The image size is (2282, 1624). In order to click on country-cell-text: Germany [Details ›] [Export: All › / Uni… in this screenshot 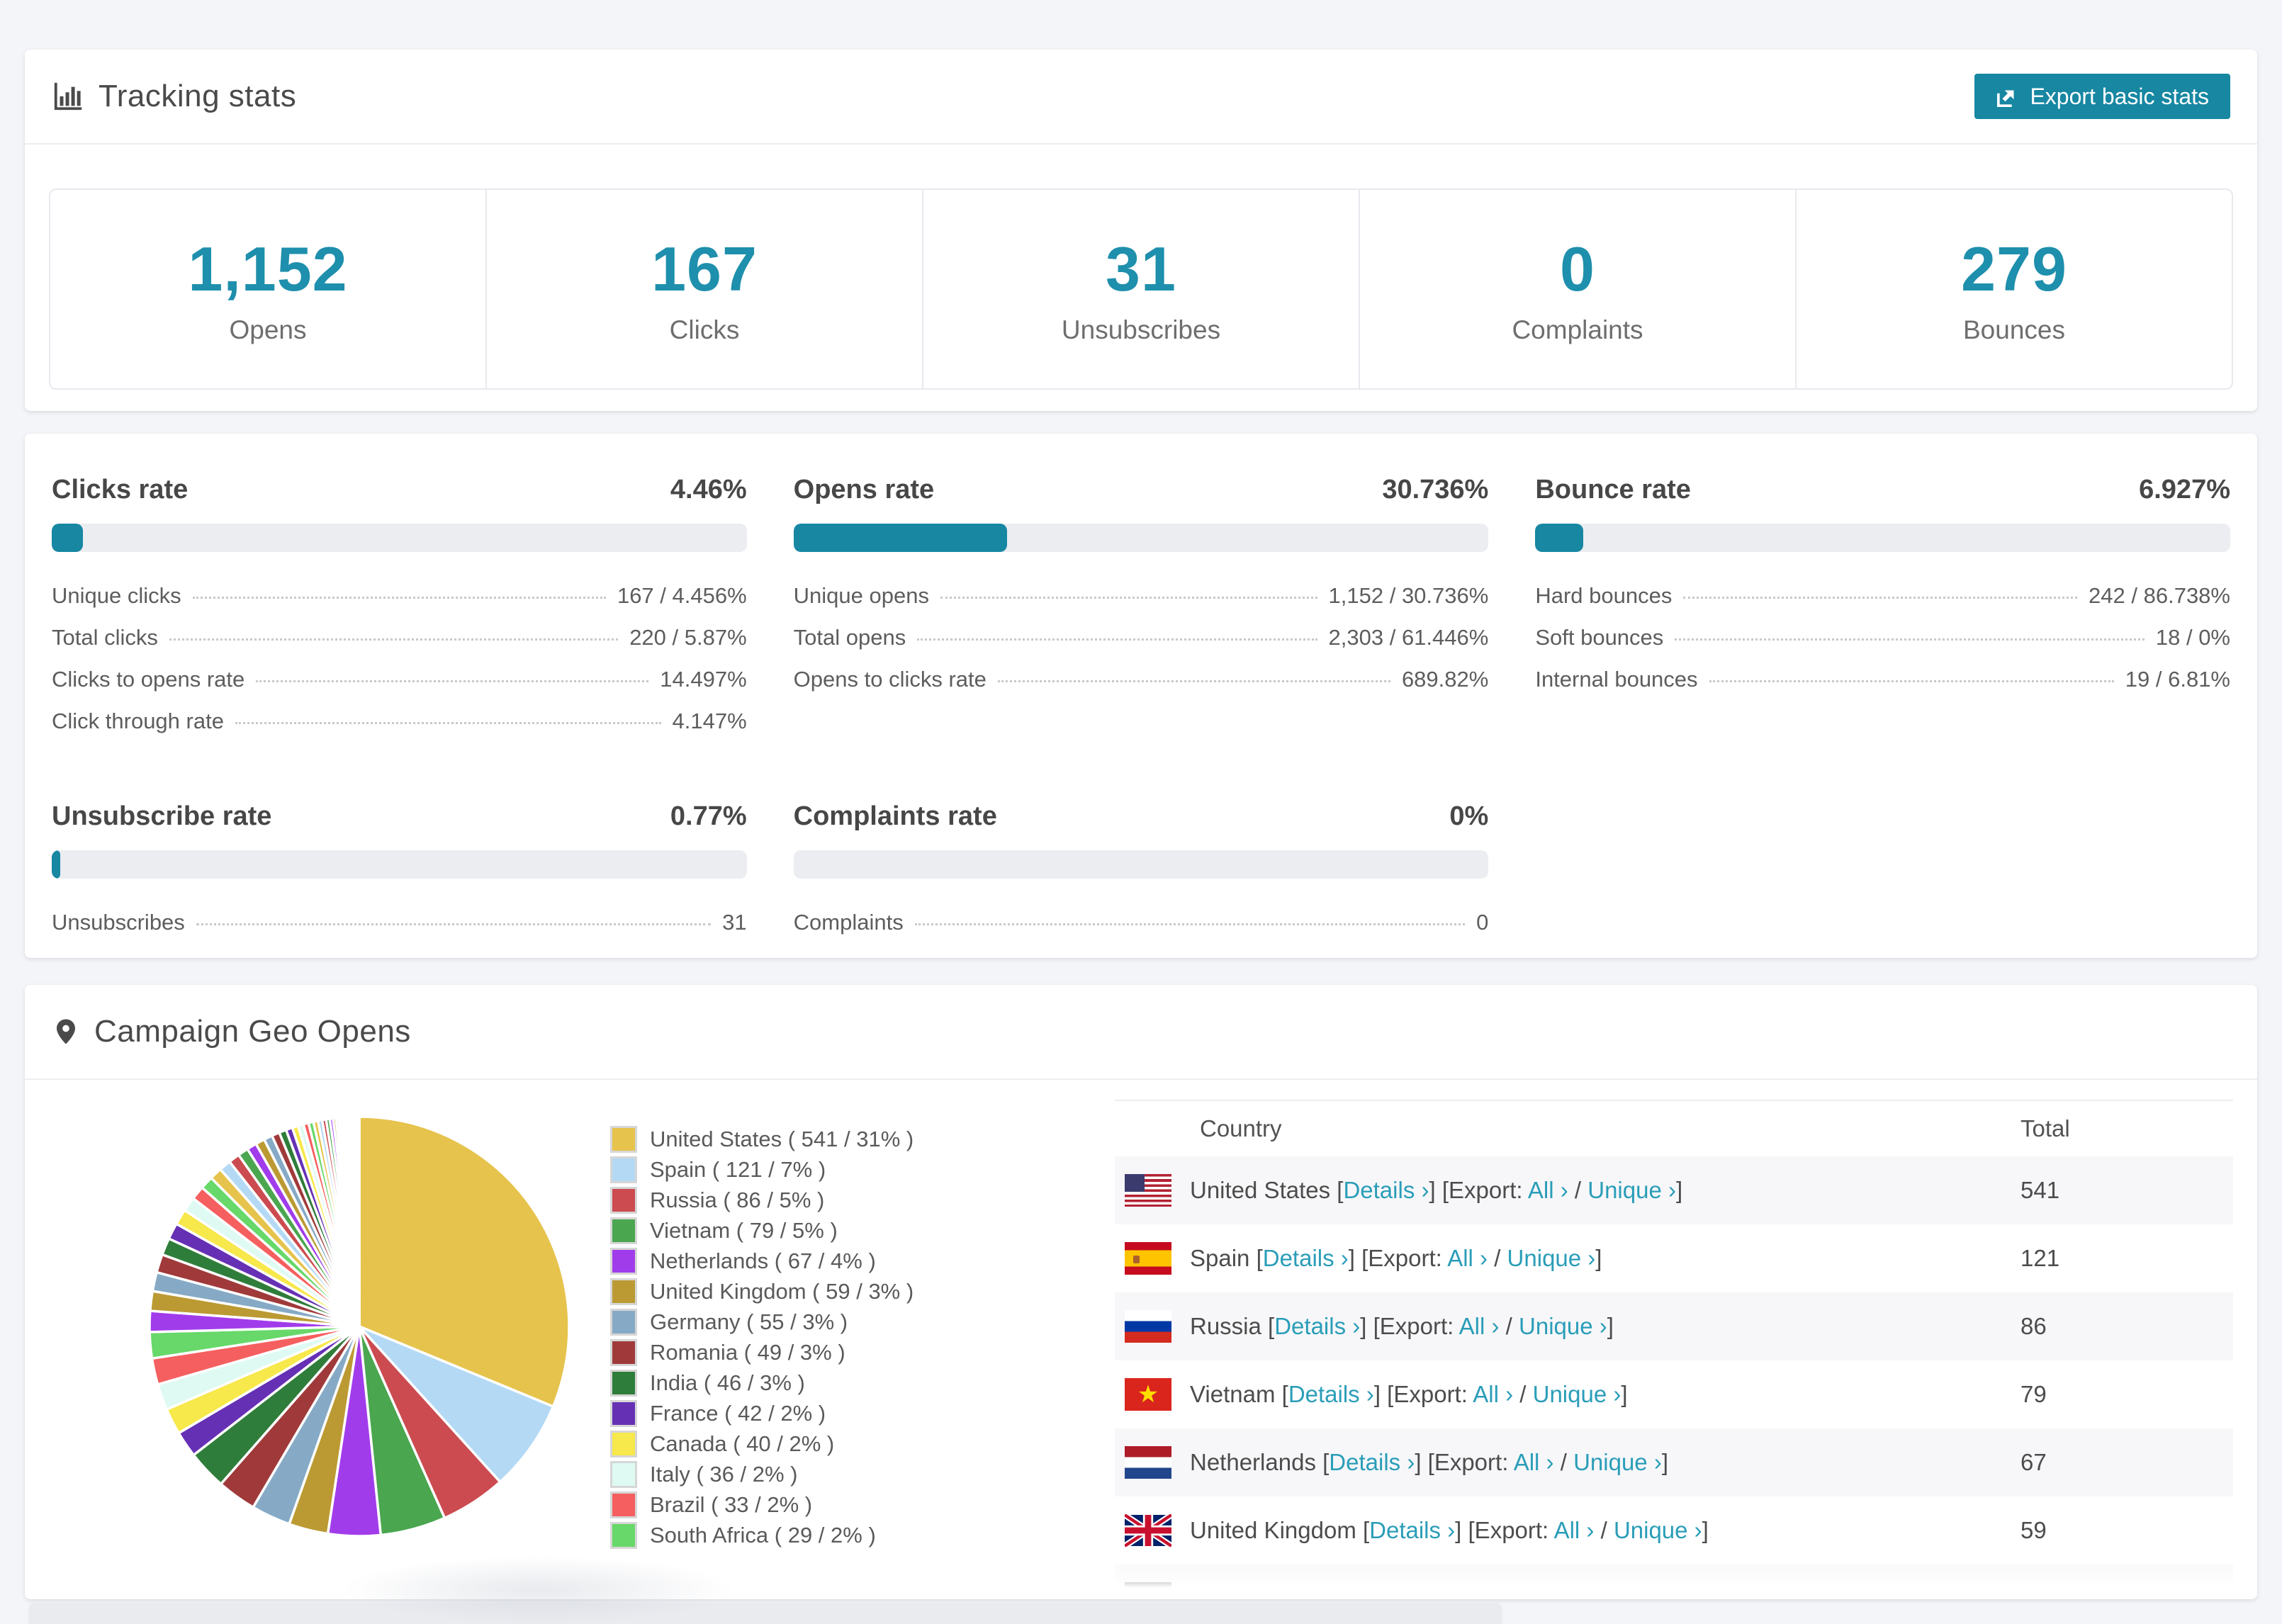, I will do `click(1415, 1592)`.